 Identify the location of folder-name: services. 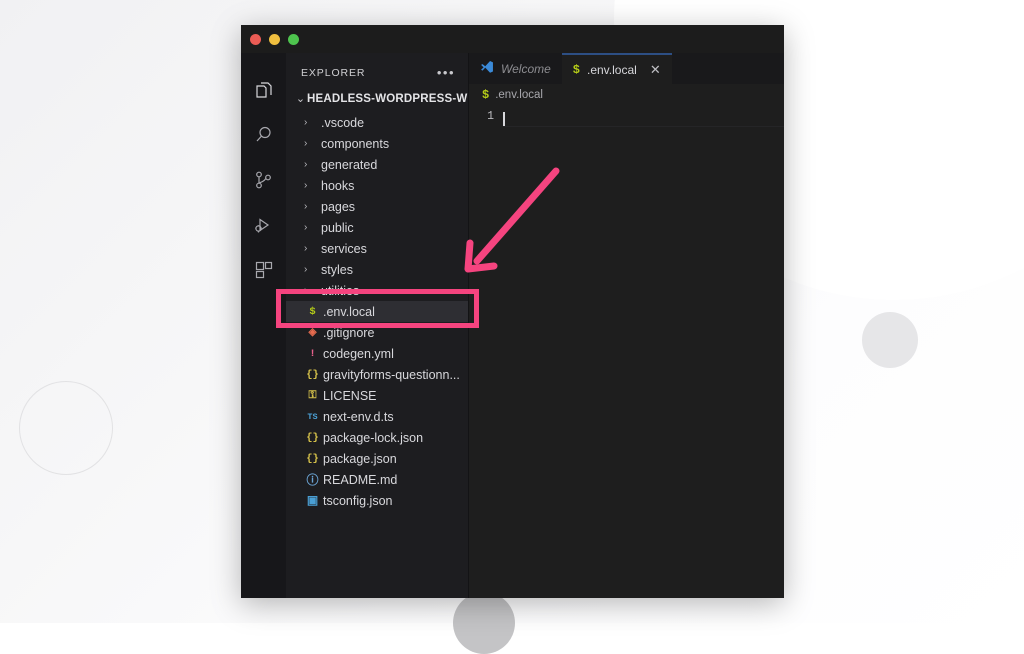
(344, 248).